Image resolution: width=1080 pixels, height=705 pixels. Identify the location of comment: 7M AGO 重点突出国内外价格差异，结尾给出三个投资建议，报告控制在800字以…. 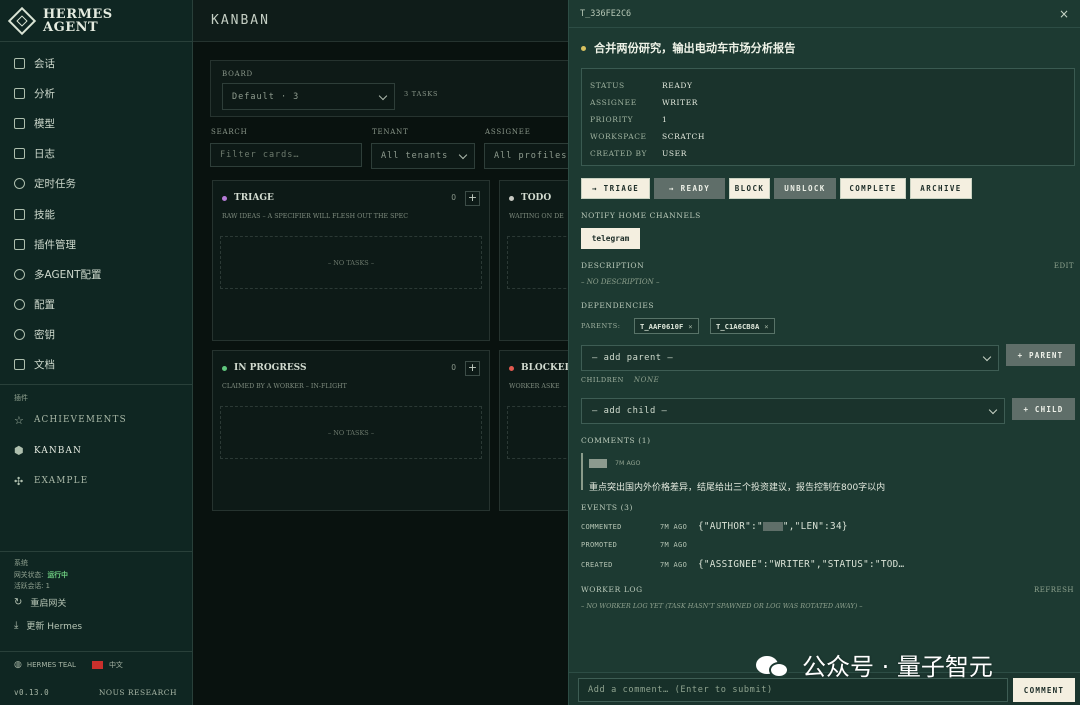
(781, 473).